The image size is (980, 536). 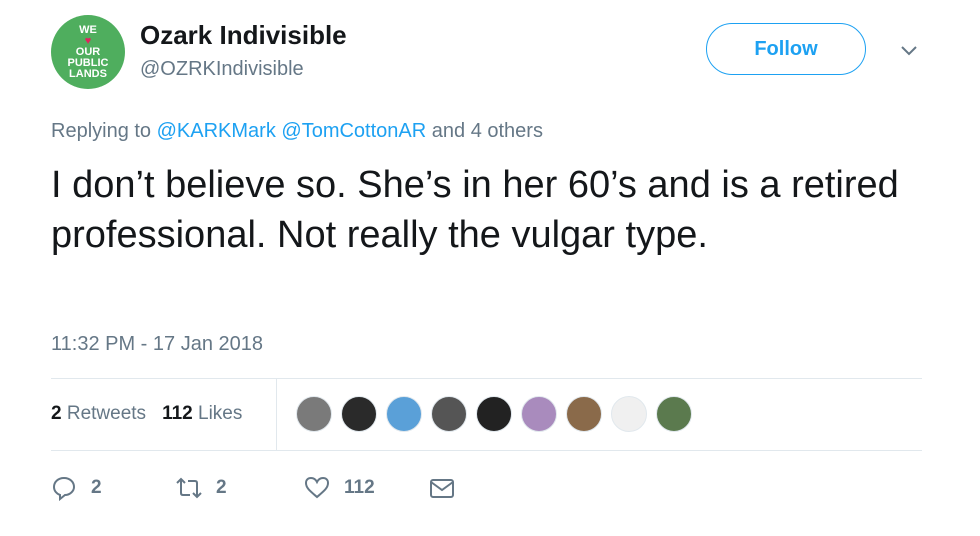 I want to click on like-count: 112, so click(x=359, y=487).